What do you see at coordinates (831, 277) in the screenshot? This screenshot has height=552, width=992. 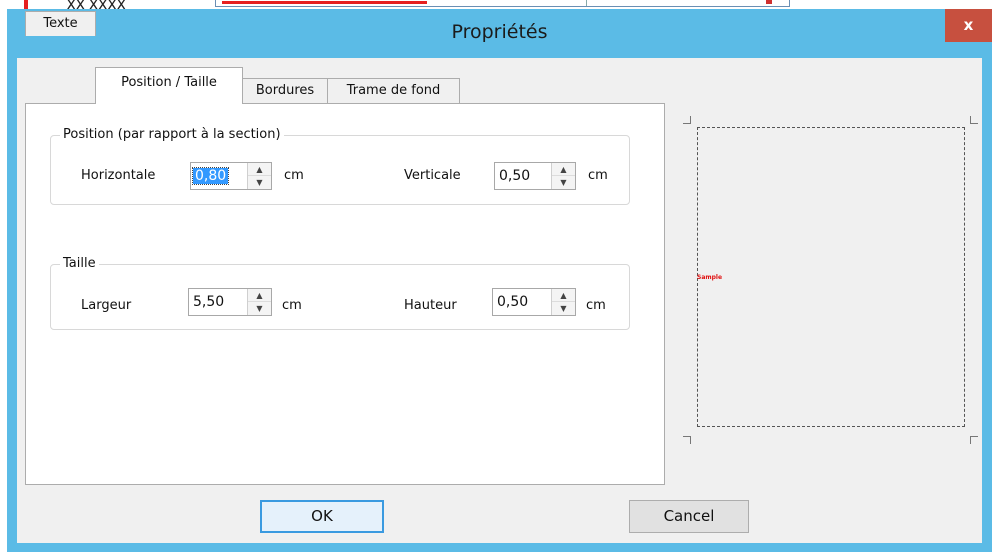 I see `preview-area` at bounding box center [831, 277].